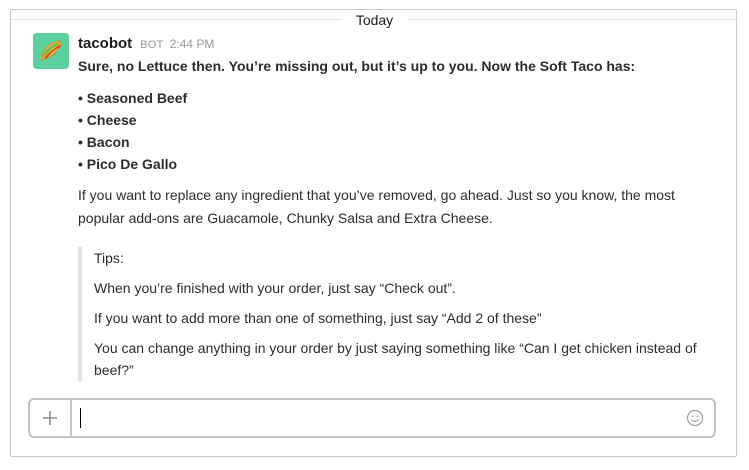 Image resolution: width=749 pixels, height=470 pixels. Describe the element at coordinates (128, 164) in the screenshot. I see `ingredient-item: • Pico De Gallo` at that location.